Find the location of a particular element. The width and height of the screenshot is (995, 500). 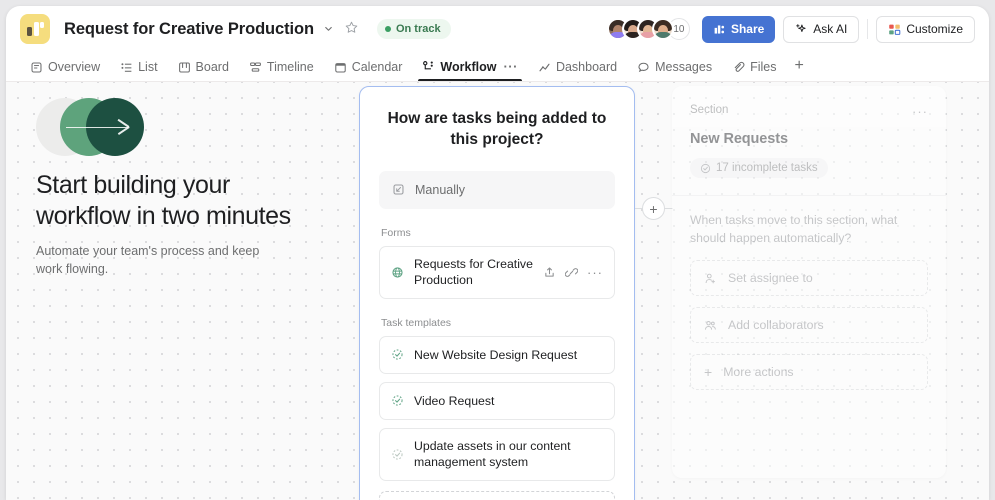

globe-icon is located at coordinates (397, 272).